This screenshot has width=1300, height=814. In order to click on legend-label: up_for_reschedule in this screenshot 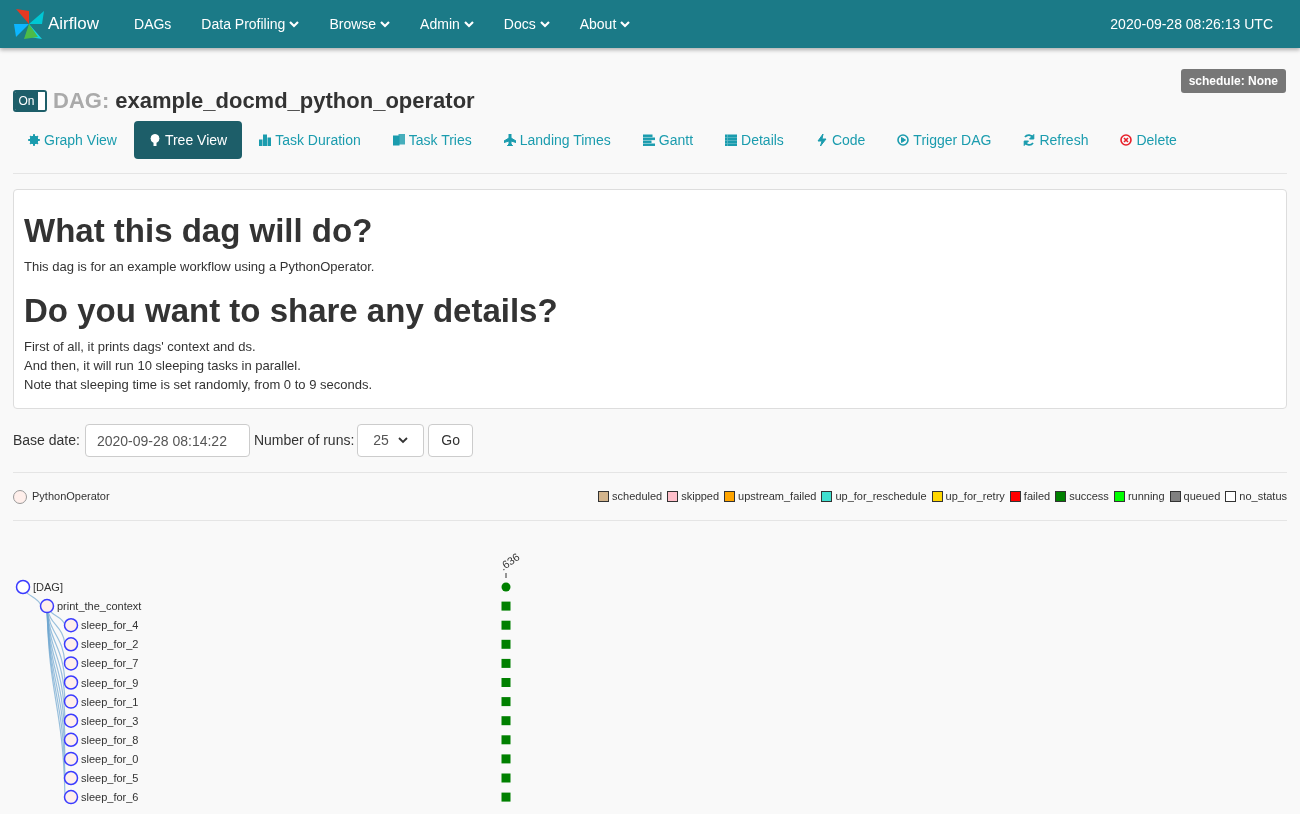, I will do `click(881, 497)`.